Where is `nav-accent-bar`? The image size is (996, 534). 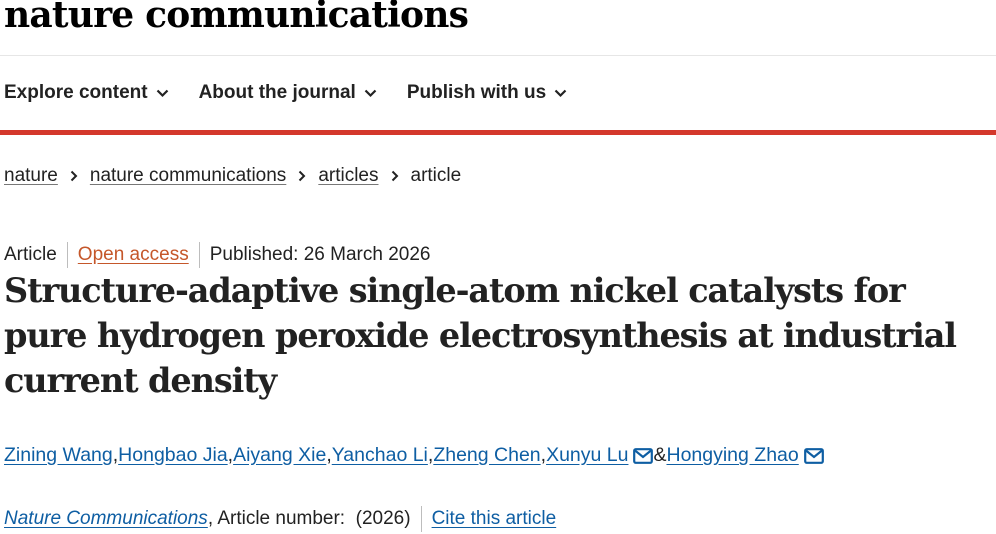
nav-accent-bar is located at coordinates (498, 132).